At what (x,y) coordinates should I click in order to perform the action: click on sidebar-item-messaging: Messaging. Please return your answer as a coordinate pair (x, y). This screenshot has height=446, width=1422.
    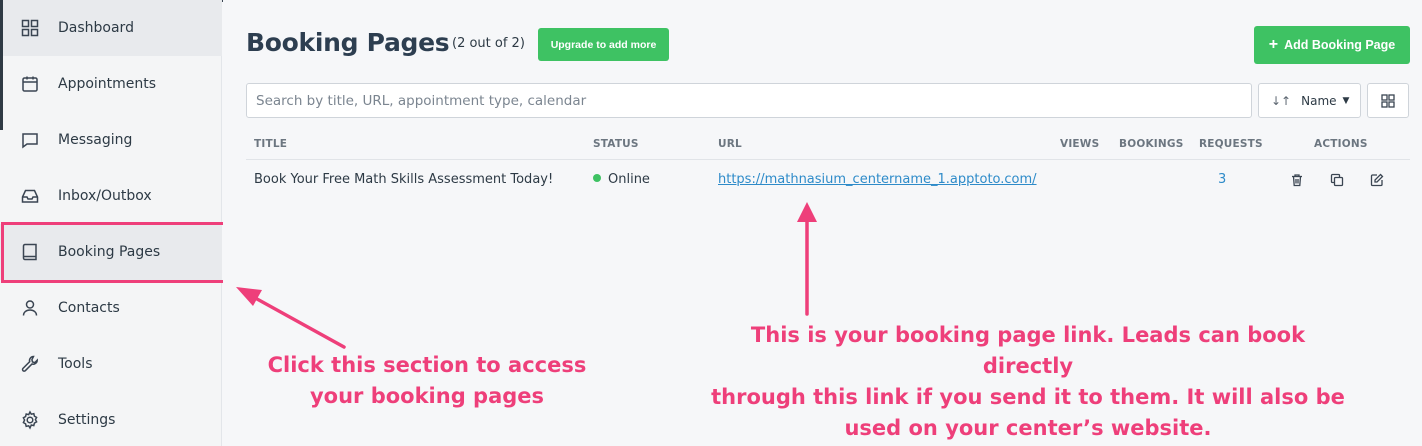
    Looking at the image, I should click on (111, 140).